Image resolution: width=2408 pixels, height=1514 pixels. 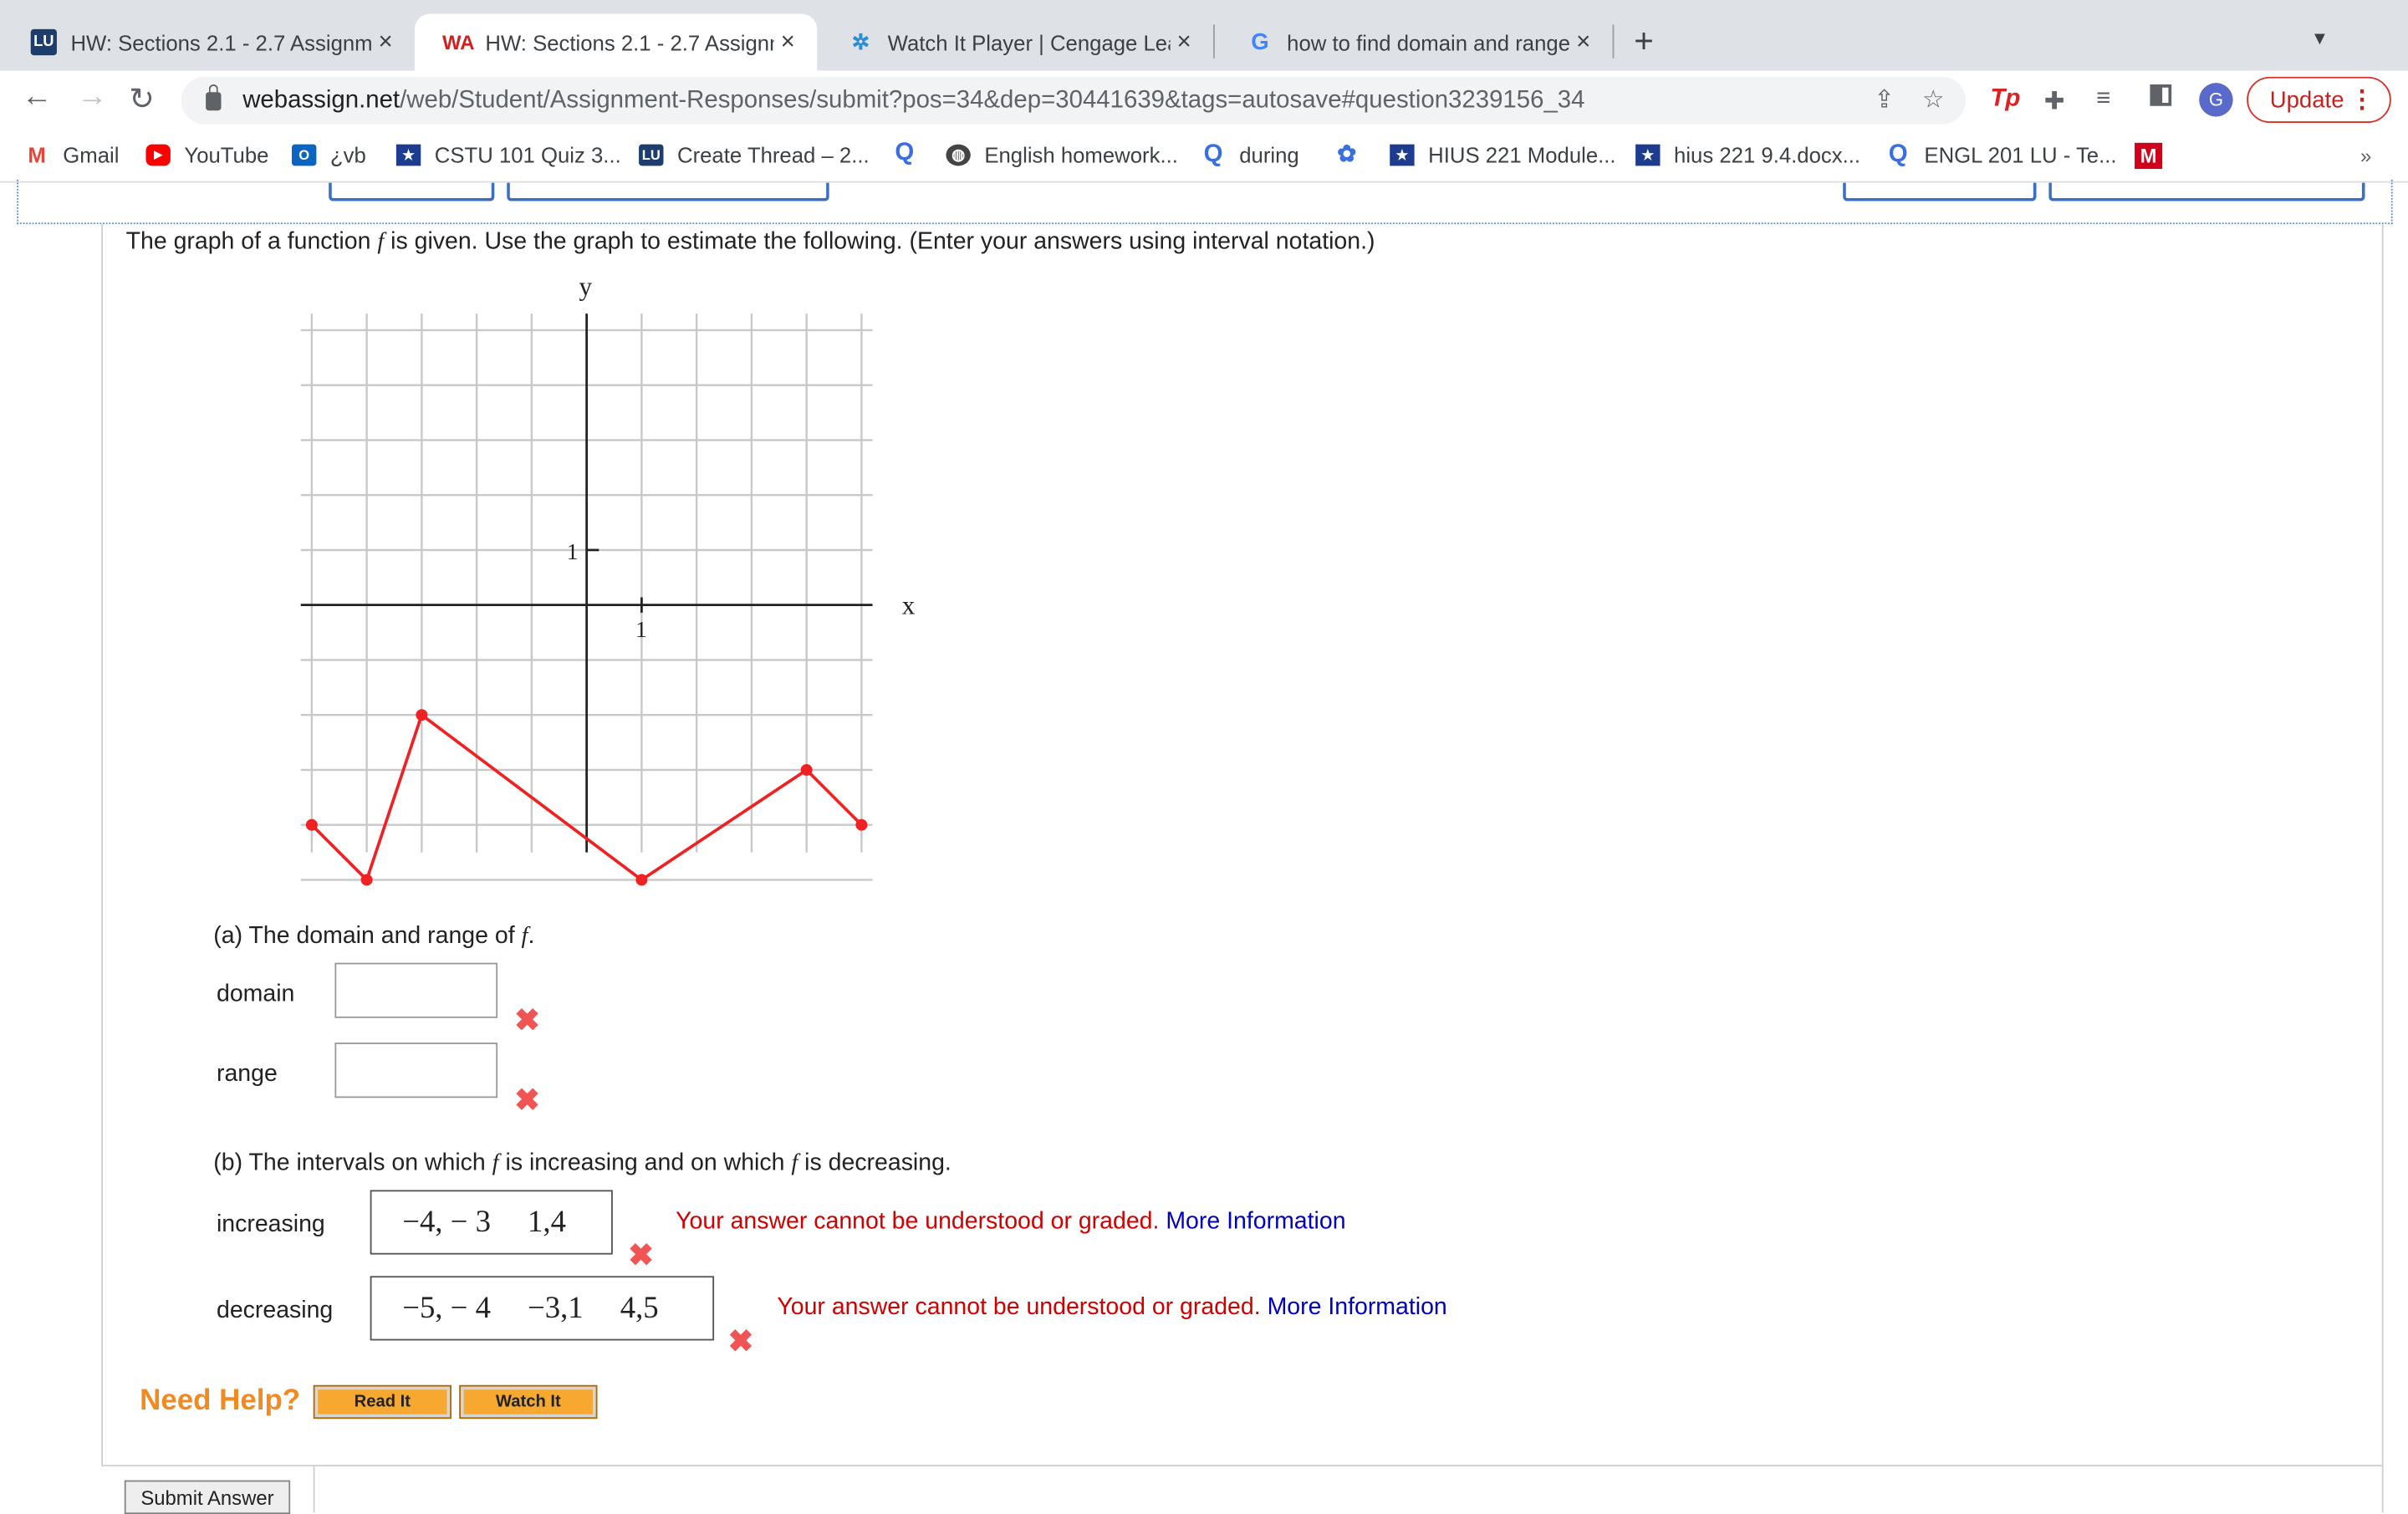 What do you see at coordinates (1644, 42) in the screenshot?
I see `new-tab-button: +` at bounding box center [1644, 42].